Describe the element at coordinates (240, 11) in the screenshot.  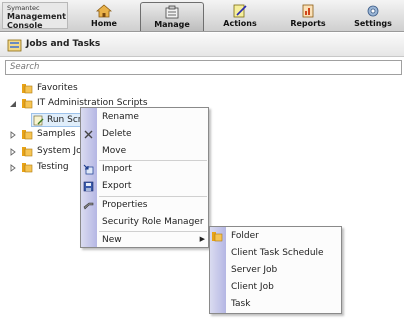
I see `actions-icon` at that location.